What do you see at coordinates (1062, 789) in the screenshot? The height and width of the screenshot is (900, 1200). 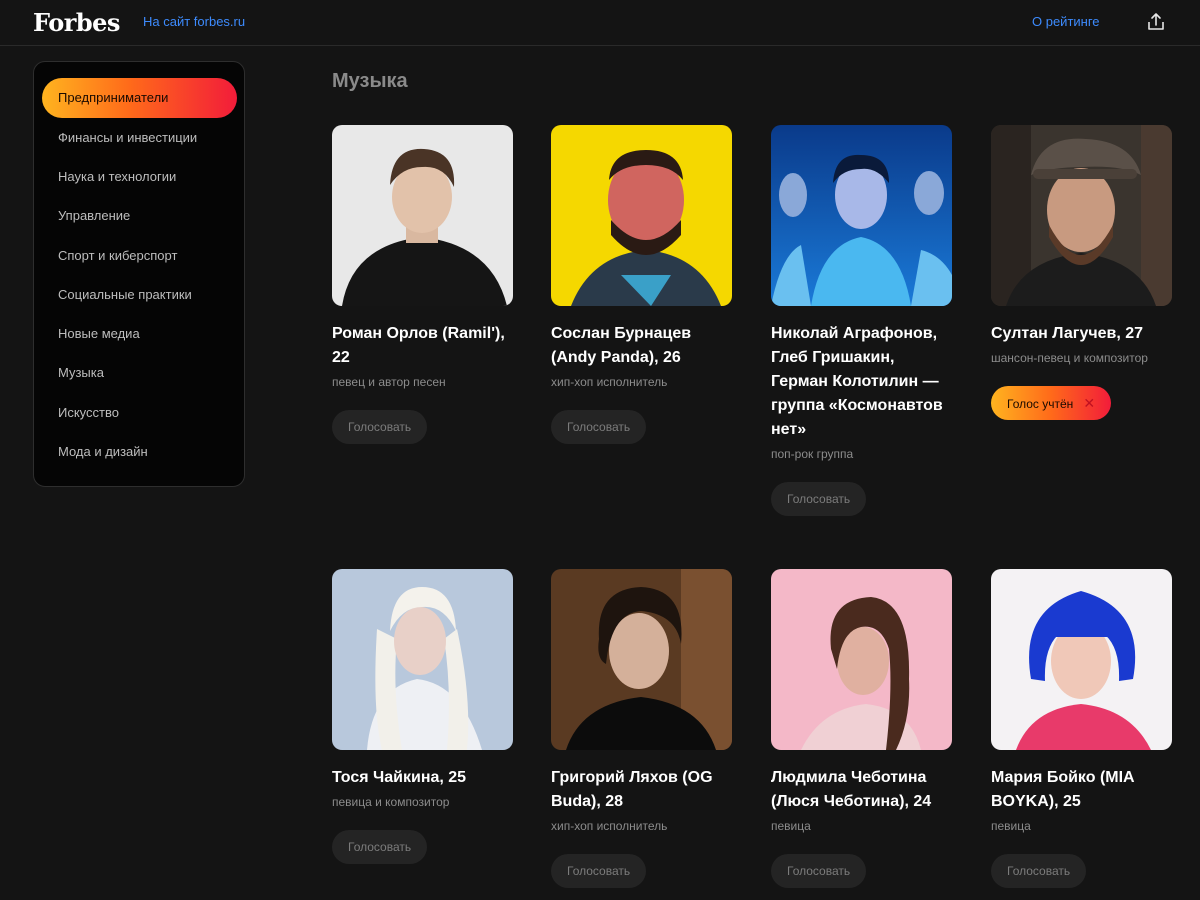 I see `nominee-name: Мария Бойко (MIA BOYKA), 25` at bounding box center [1062, 789].